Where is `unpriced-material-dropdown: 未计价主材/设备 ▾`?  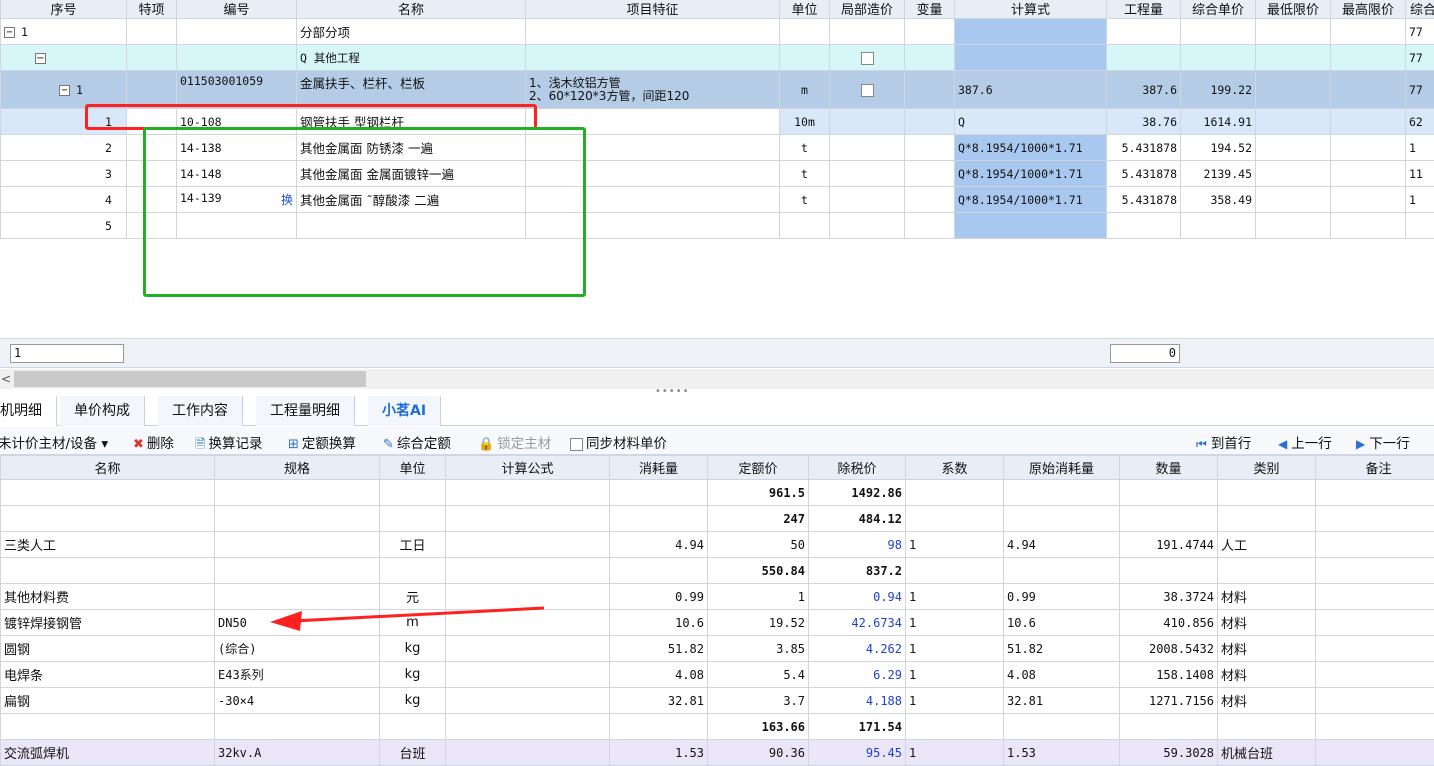
unpriced-material-dropdown: 未计价主材/设备 ▾ is located at coordinates (54, 442).